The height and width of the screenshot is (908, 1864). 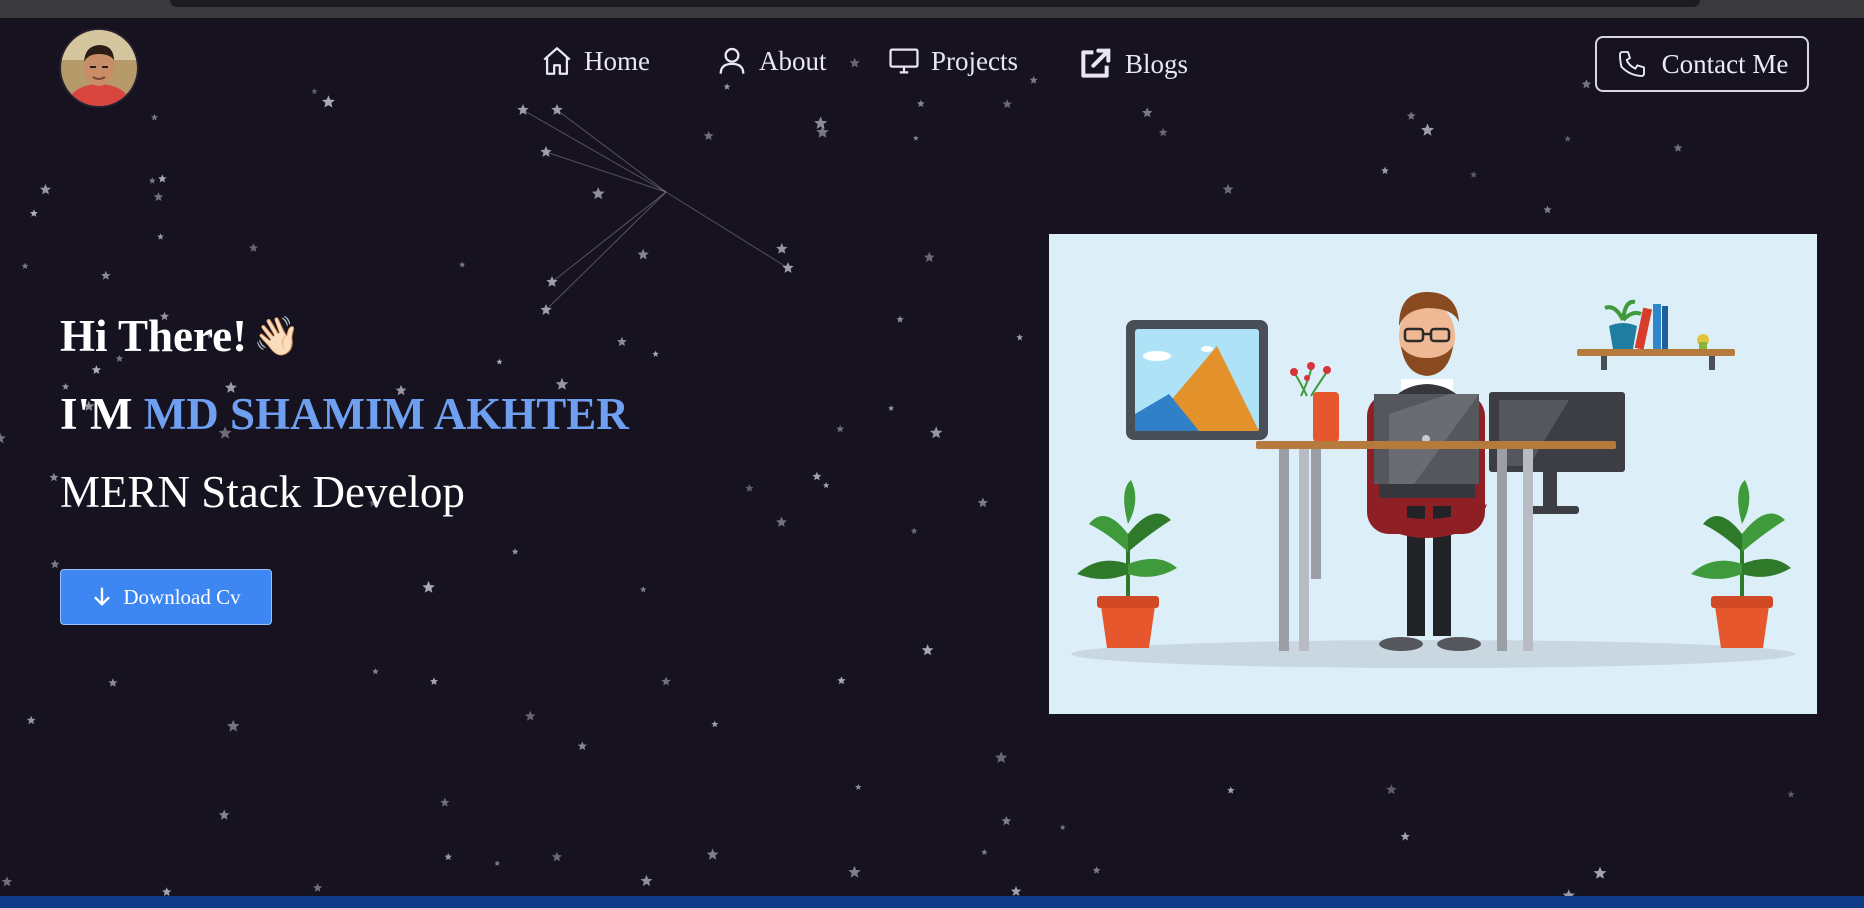 I want to click on download-cv-button: Download Cv, so click(x=166, y=597).